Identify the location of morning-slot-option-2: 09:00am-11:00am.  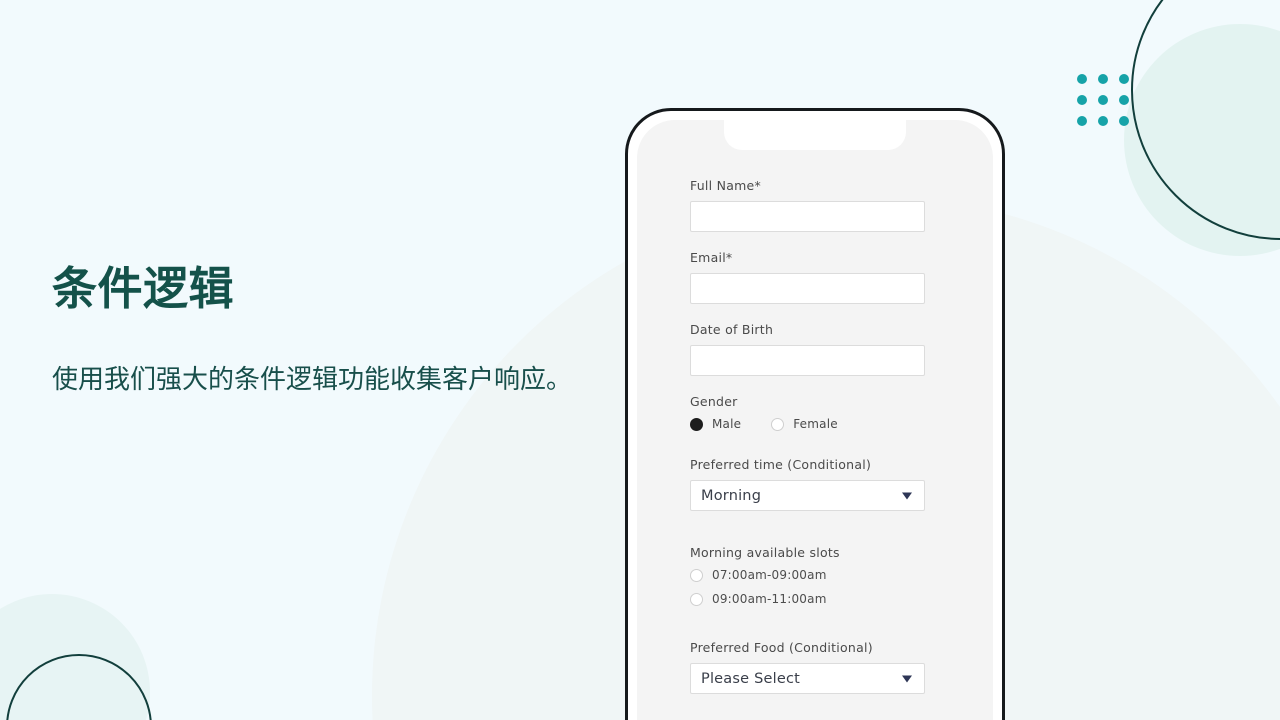
(815, 599).